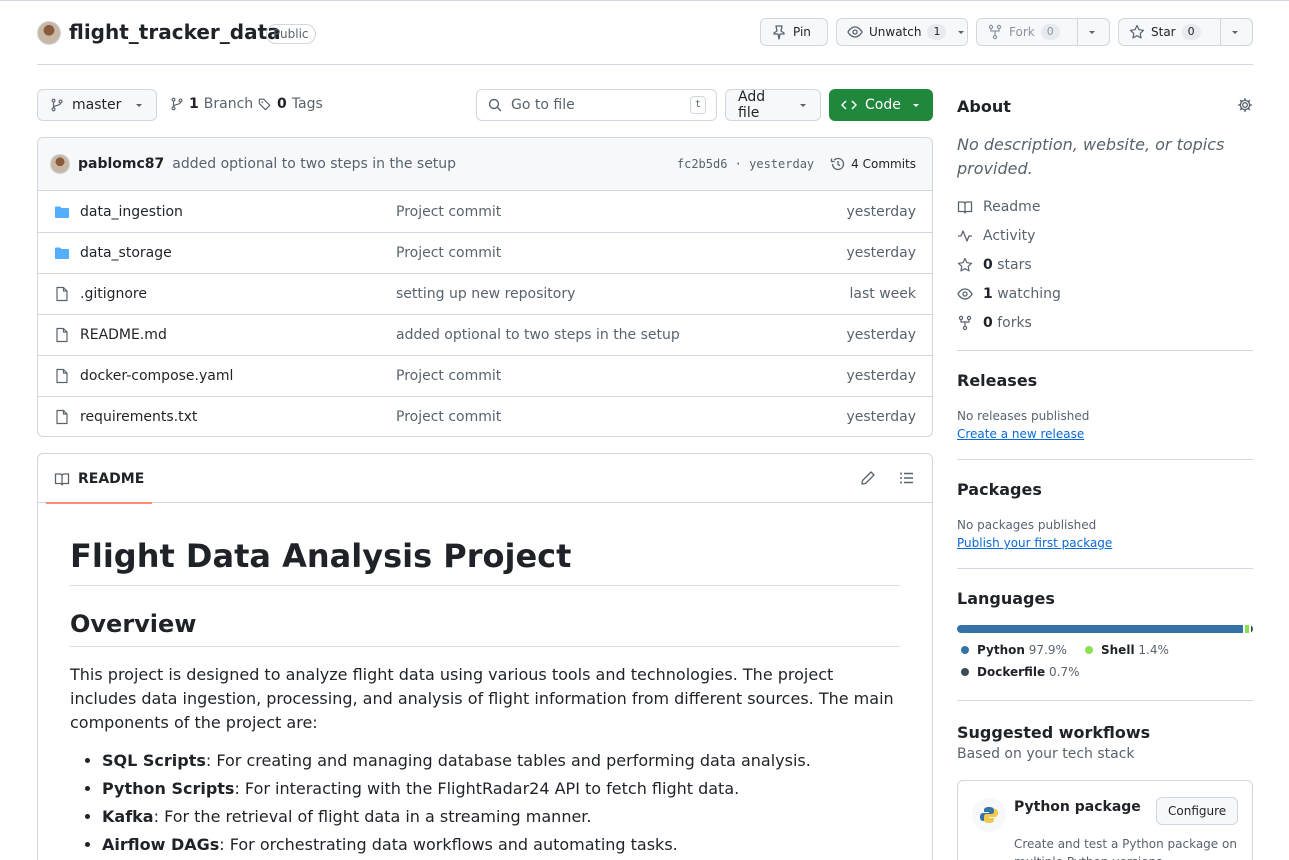 The image size is (1289, 860). I want to click on code-label: Code, so click(883, 105).